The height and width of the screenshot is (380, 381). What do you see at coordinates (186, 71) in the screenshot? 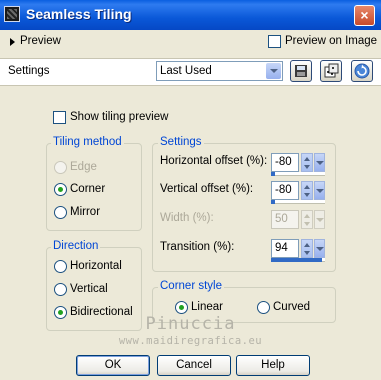
I see `preset-value: Last Used` at bounding box center [186, 71].